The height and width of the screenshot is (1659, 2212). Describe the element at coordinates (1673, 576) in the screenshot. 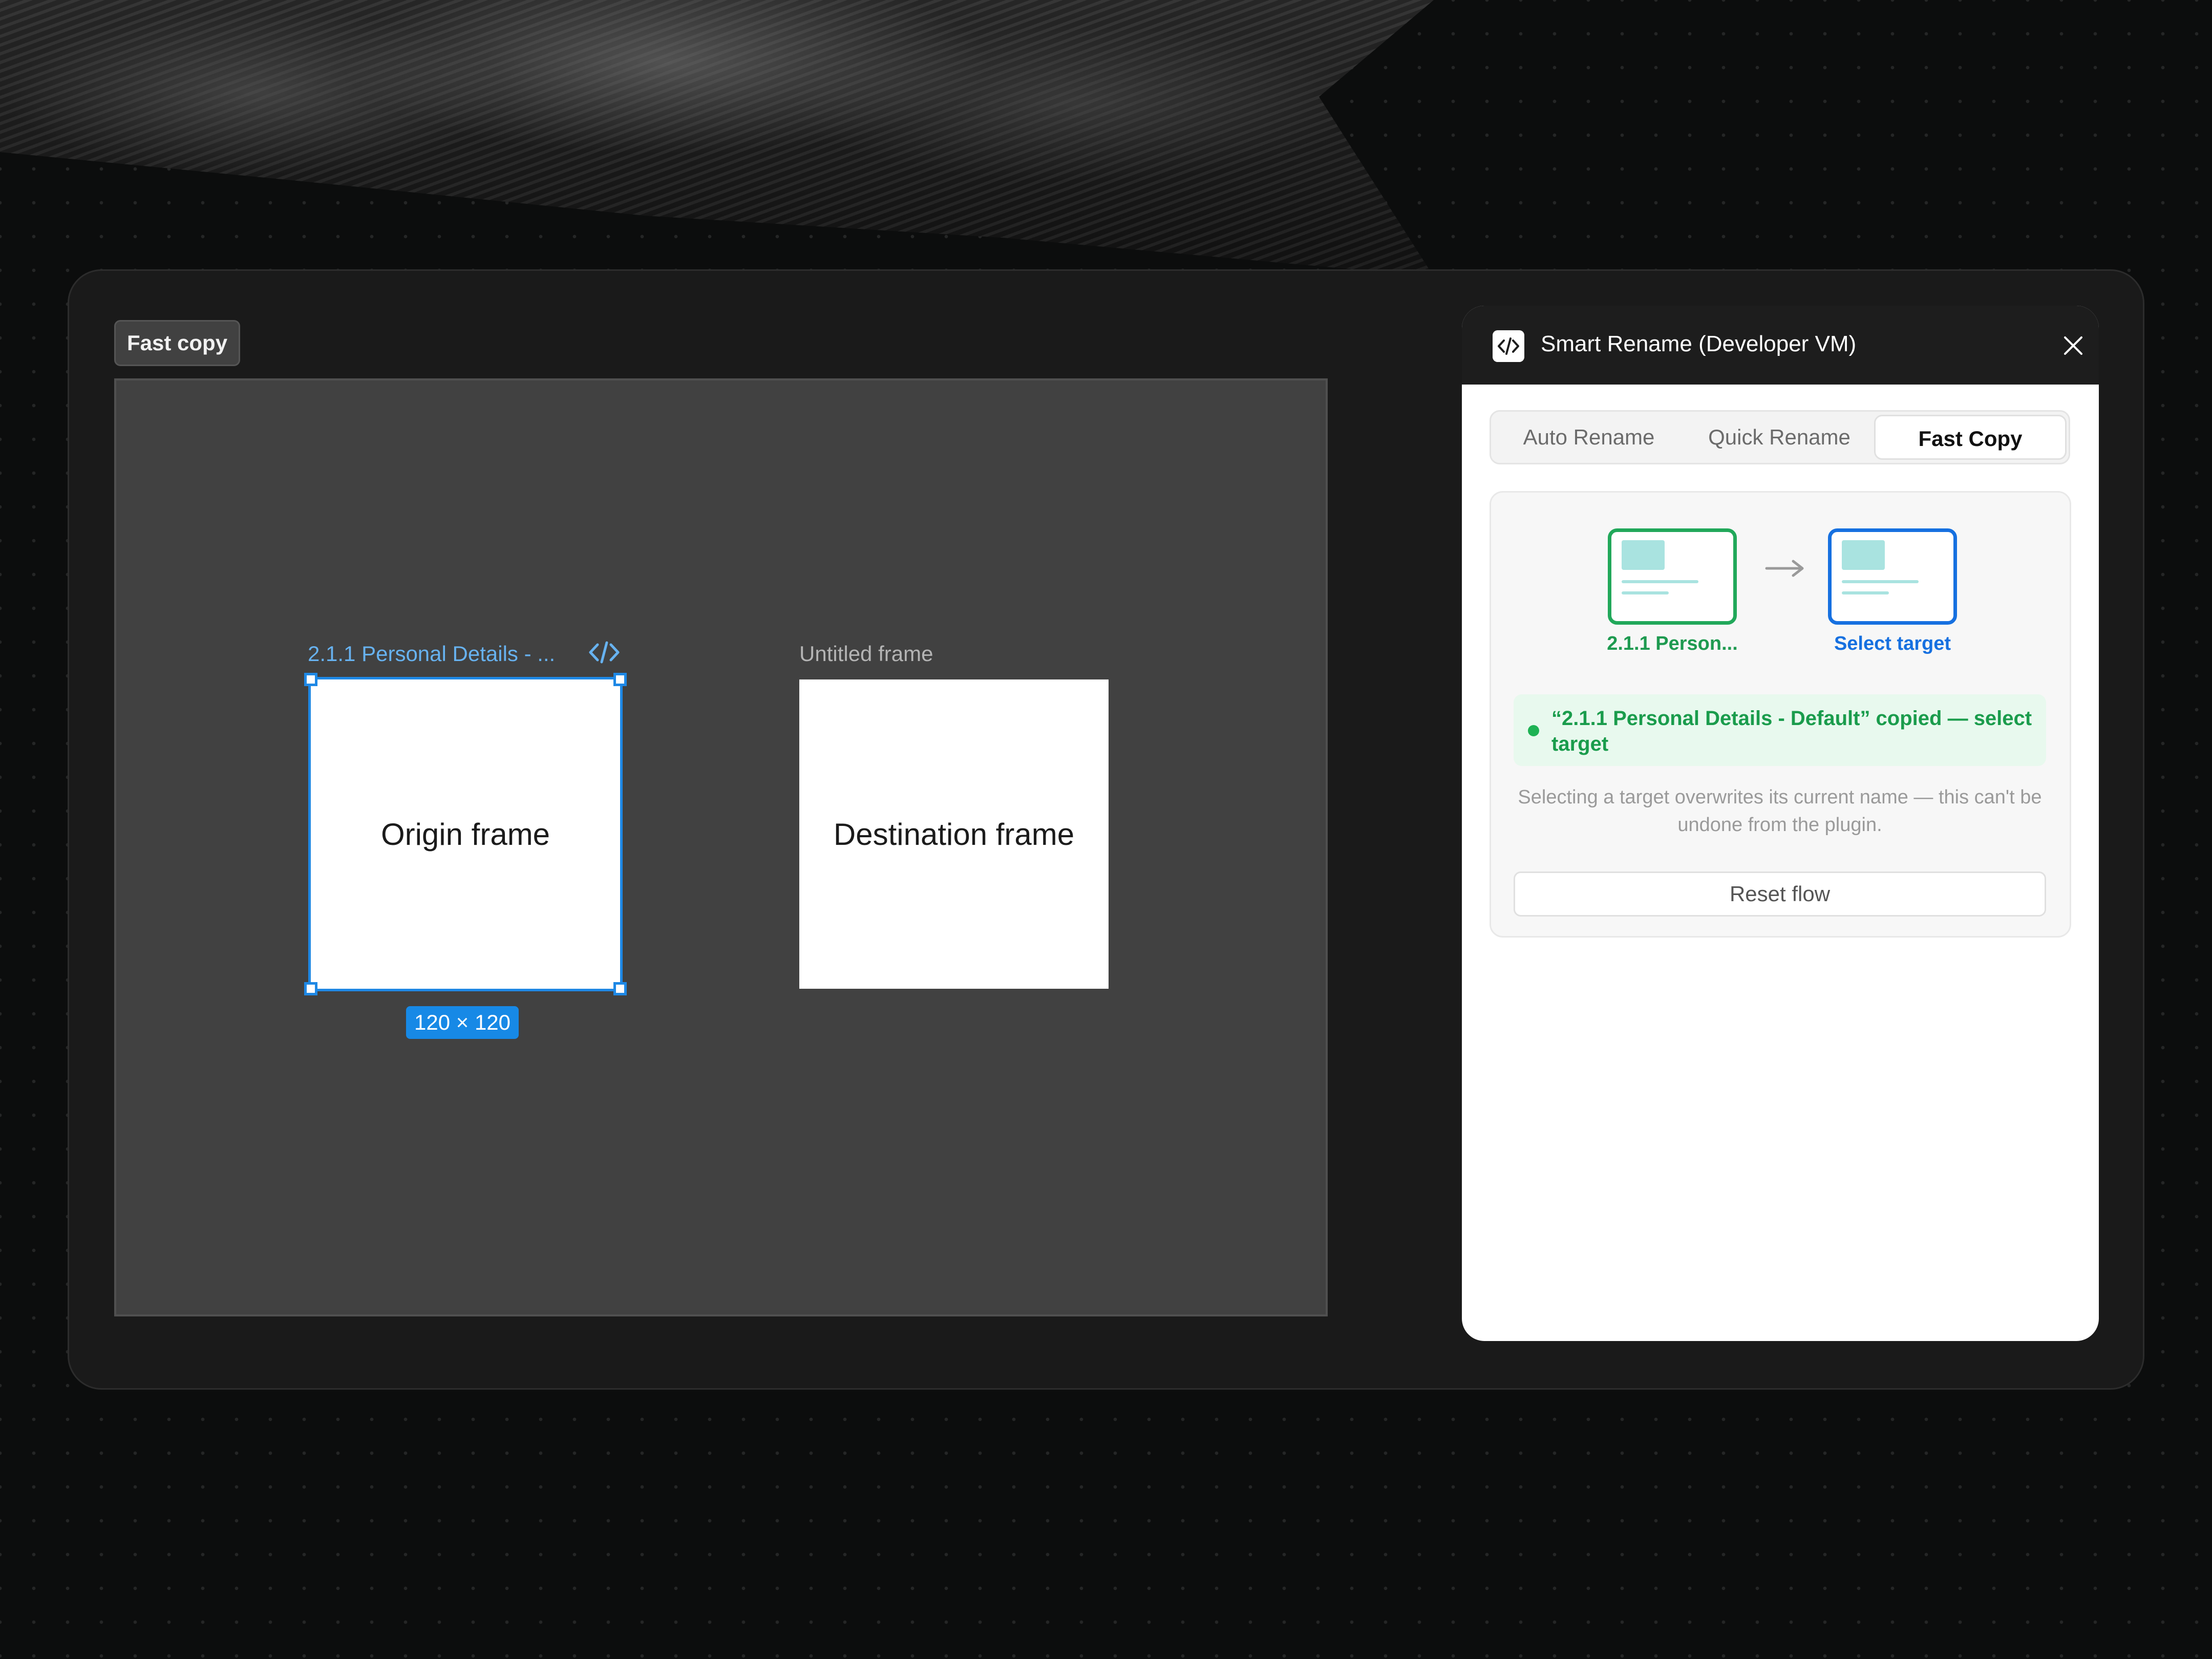

I see `source-thumbnail` at that location.